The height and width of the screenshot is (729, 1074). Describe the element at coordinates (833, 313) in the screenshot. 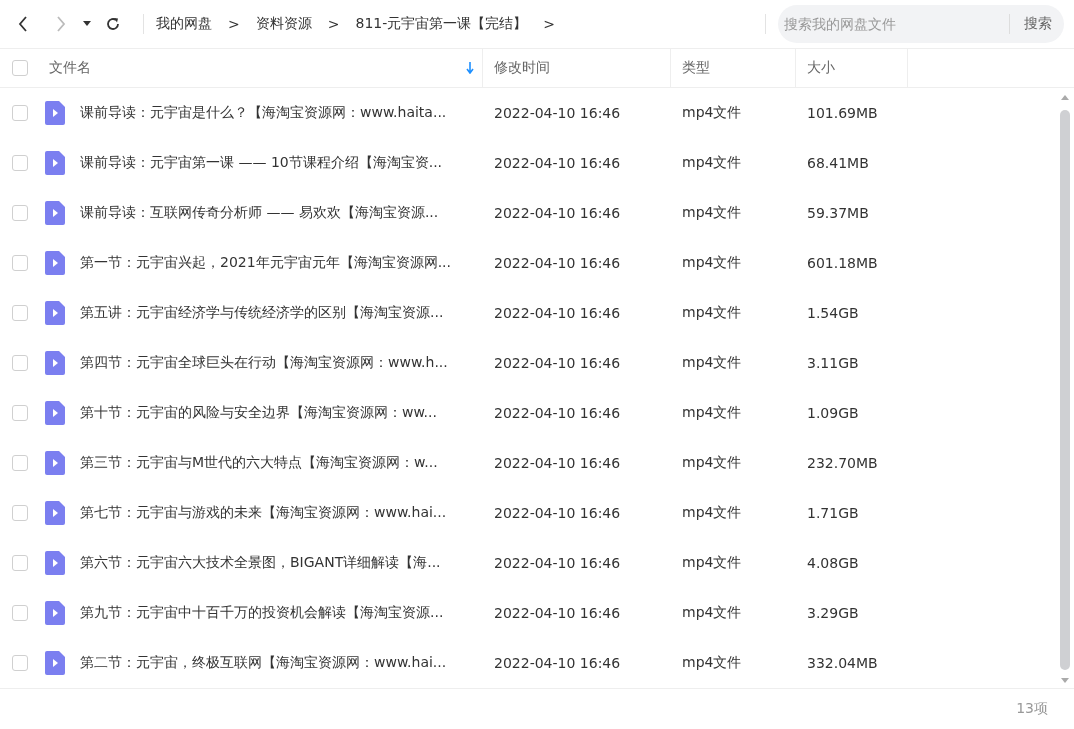

I see `file-size: 1.54GB` at that location.